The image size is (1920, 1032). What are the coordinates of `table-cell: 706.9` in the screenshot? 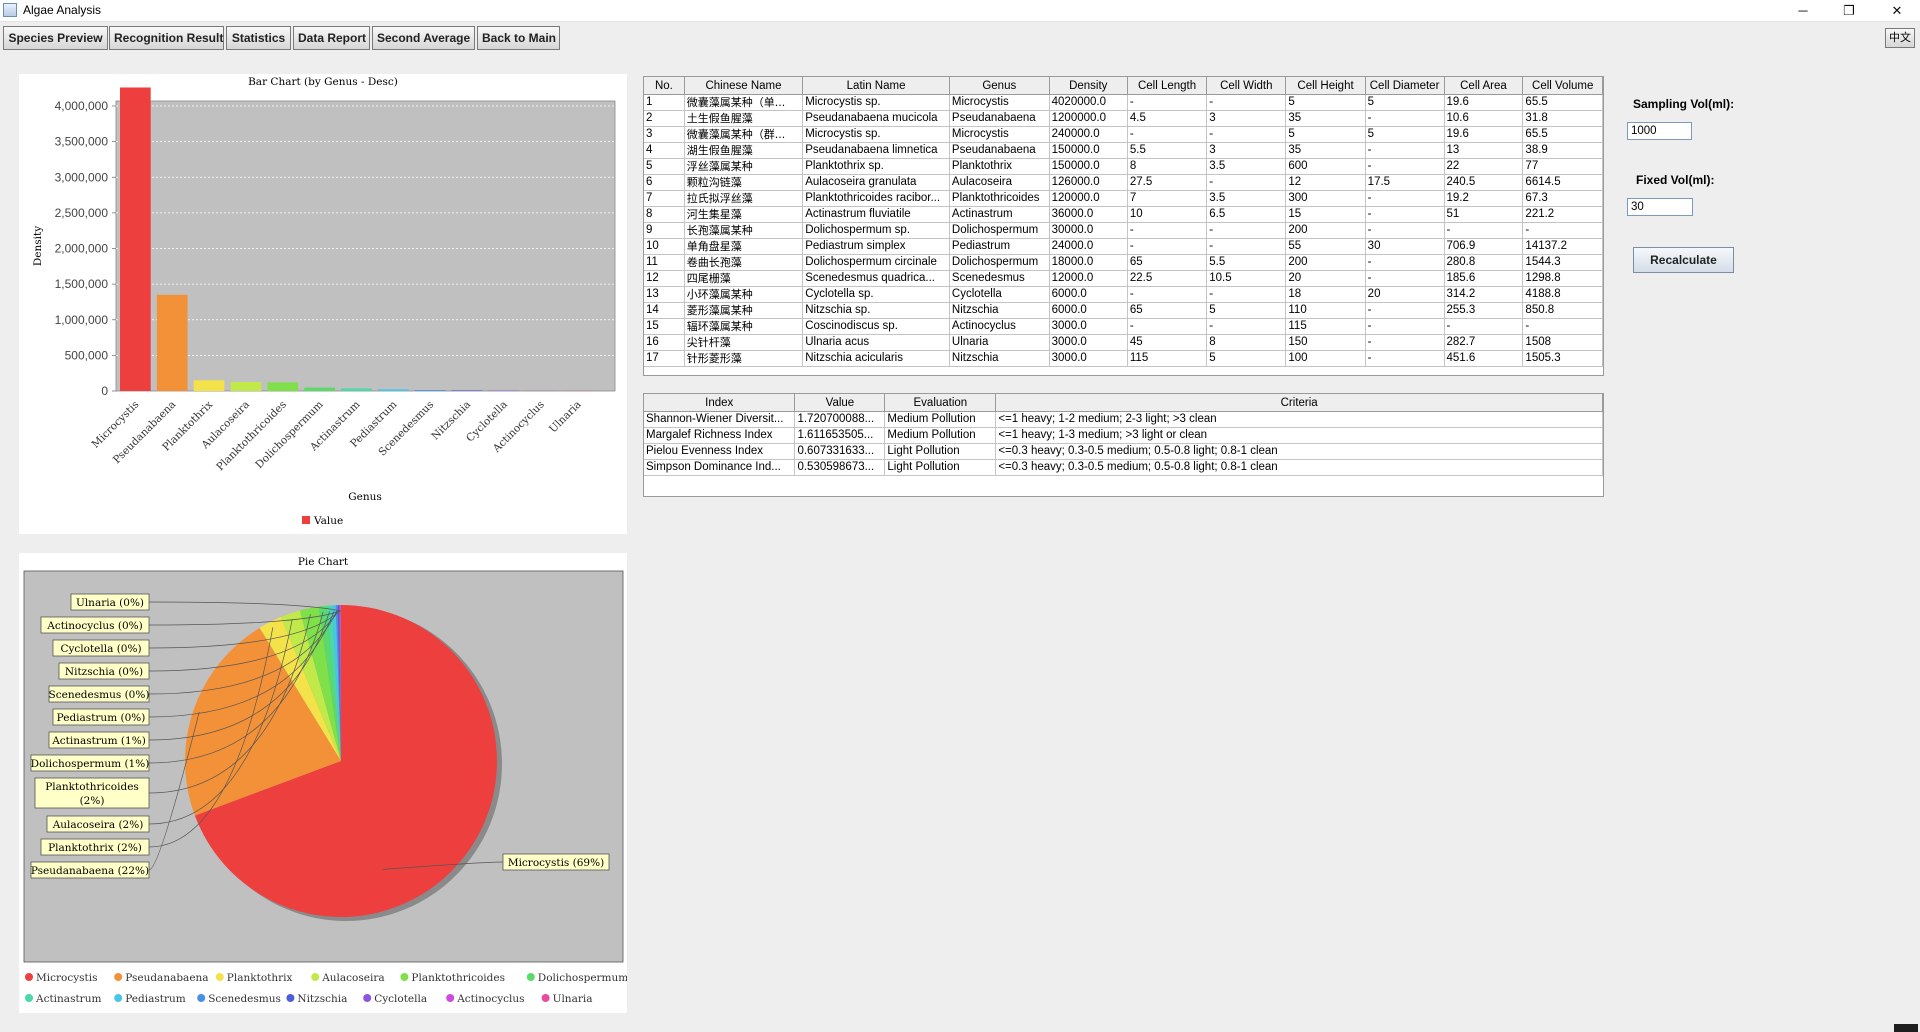 It's located at (1484, 246).